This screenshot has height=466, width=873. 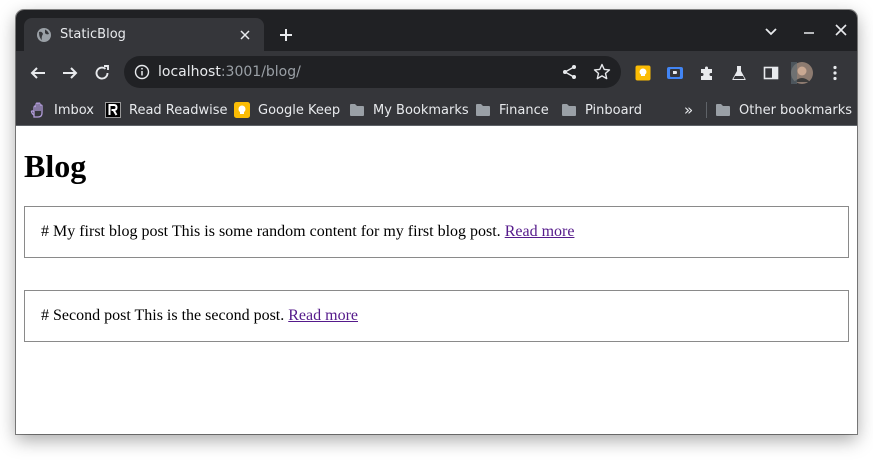 I want to click on forward-button, so click(x=70, y=73).